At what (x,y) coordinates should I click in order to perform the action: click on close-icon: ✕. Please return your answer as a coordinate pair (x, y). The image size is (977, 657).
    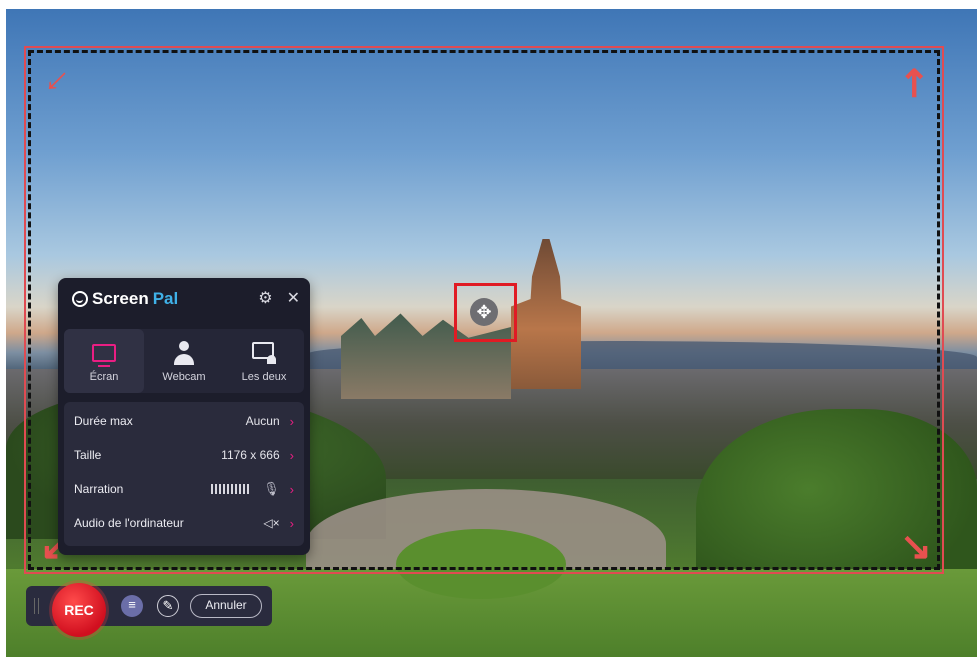
    Looking at the image, I should click on (293, 298).